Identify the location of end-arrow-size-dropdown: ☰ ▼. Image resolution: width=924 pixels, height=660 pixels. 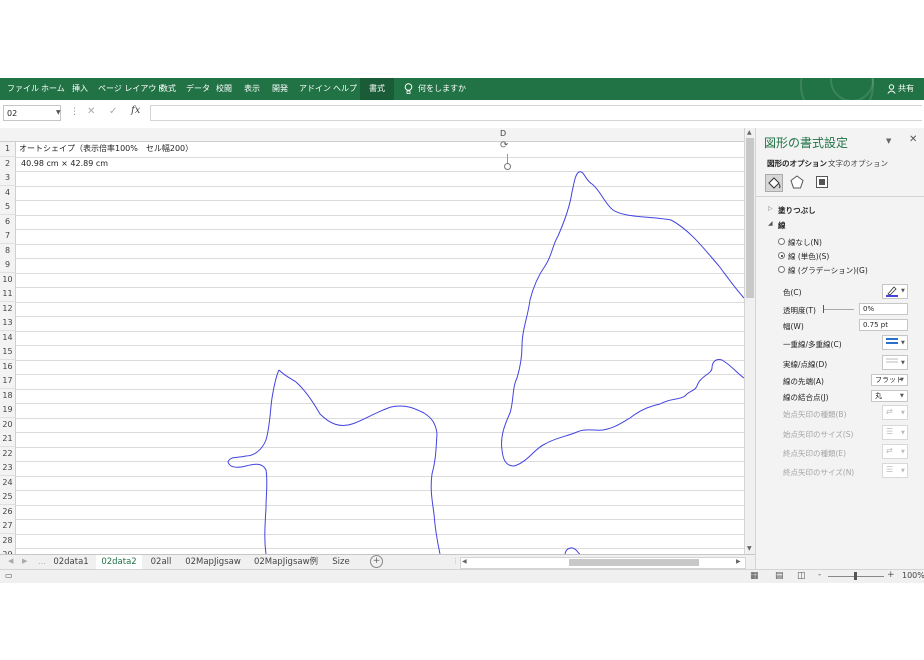
(895, 470).